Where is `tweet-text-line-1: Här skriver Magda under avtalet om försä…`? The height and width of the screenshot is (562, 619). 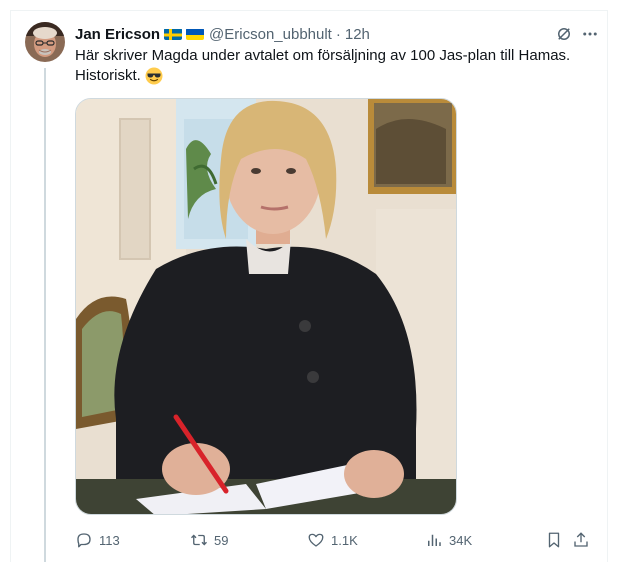
tweet-text-line-1: Här skriver Magda under avtalet om försä… is located at coordinates (323, 55).